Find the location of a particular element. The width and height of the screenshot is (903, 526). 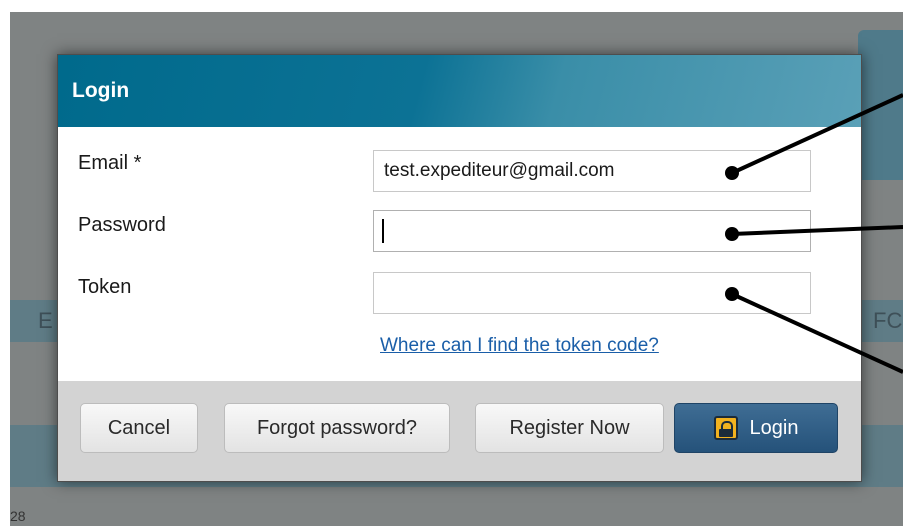

pointer-line-email is located at coordinates (817, 134).